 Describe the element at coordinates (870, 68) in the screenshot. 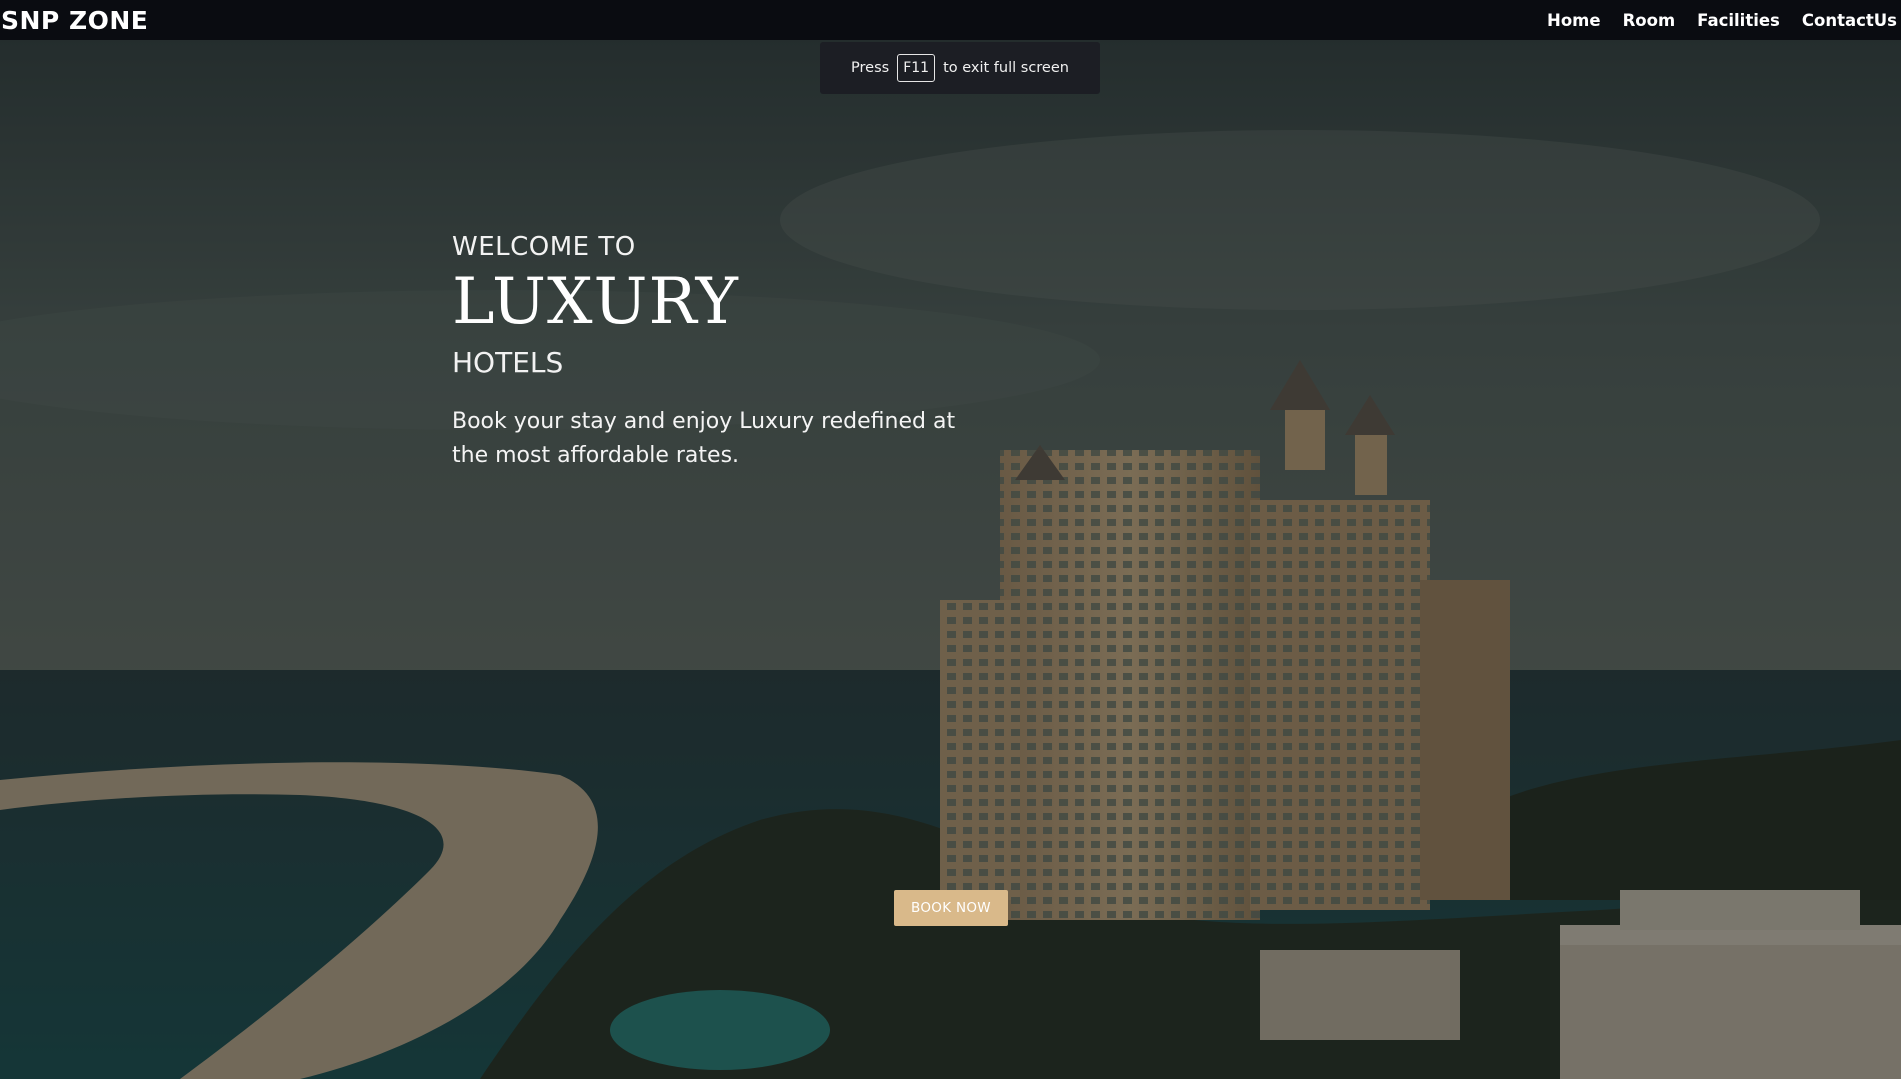

I see `fullscreen-notice-prefix: Press` at that location.